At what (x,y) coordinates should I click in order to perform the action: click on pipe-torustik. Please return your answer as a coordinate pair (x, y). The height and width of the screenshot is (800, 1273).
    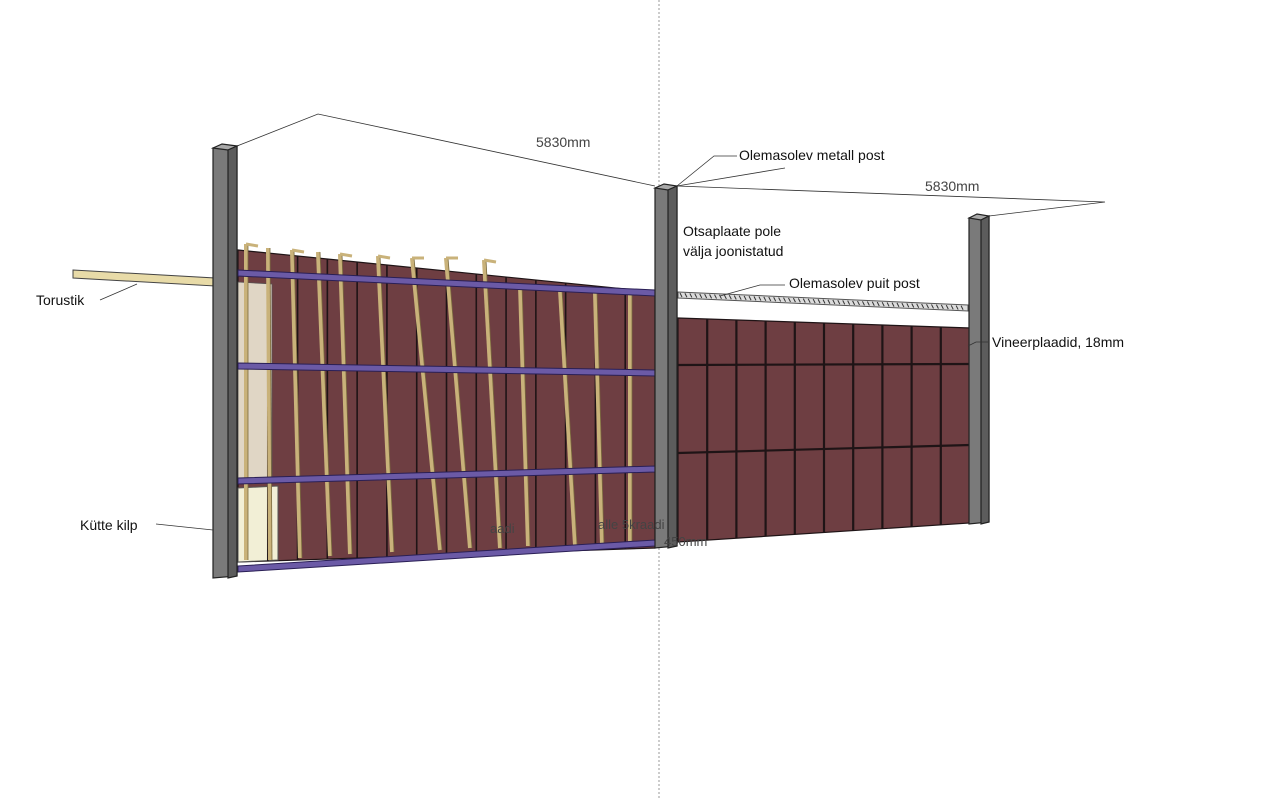
    Looking at the image, I should click on (144, 278).